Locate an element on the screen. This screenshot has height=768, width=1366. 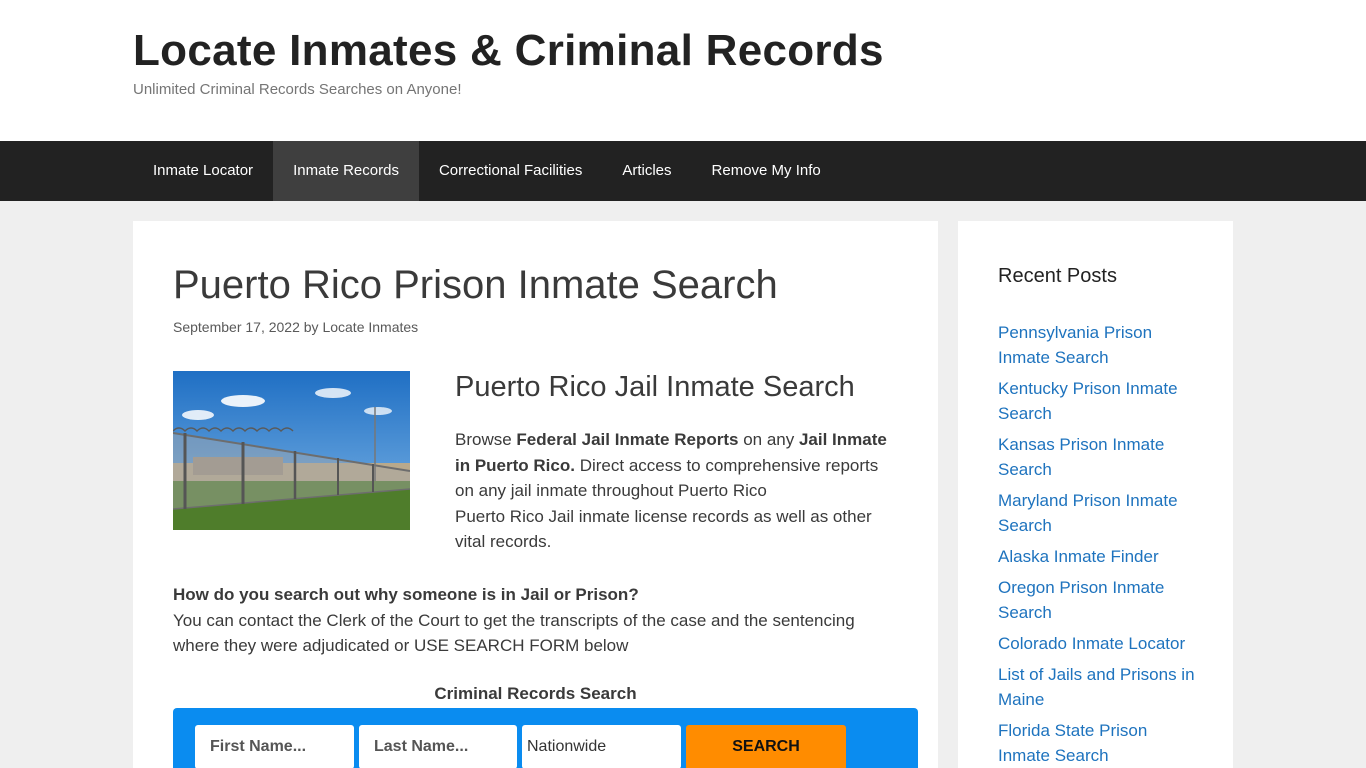
article-date: September 17, 2022 is located at coordinates (236, 327).